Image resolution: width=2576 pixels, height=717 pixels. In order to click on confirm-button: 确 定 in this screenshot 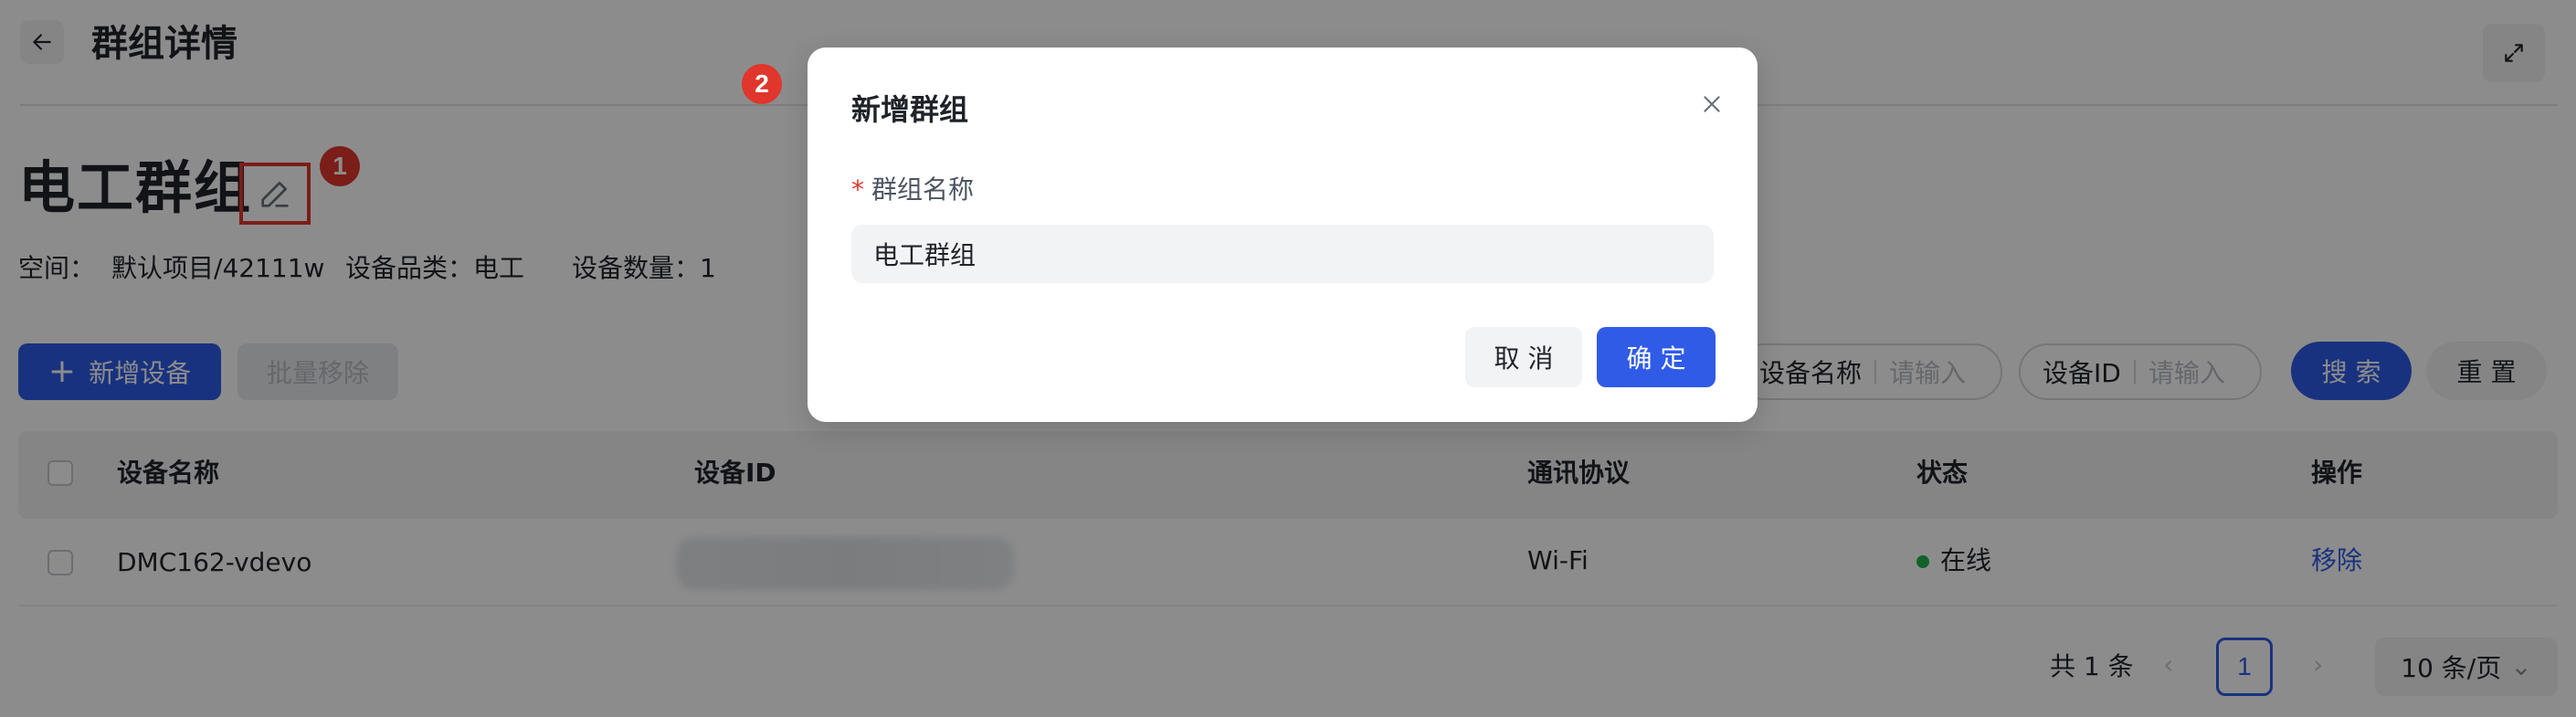, I will do `click(1656, 357)`.